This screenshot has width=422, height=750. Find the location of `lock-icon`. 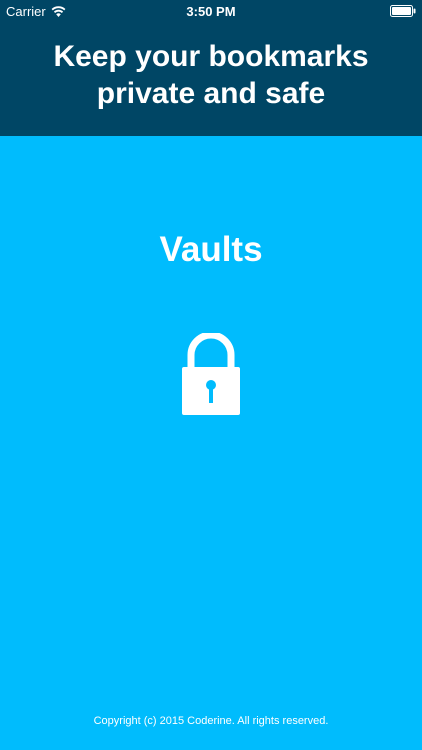

lock-icon is located at coordinates (211, 374).